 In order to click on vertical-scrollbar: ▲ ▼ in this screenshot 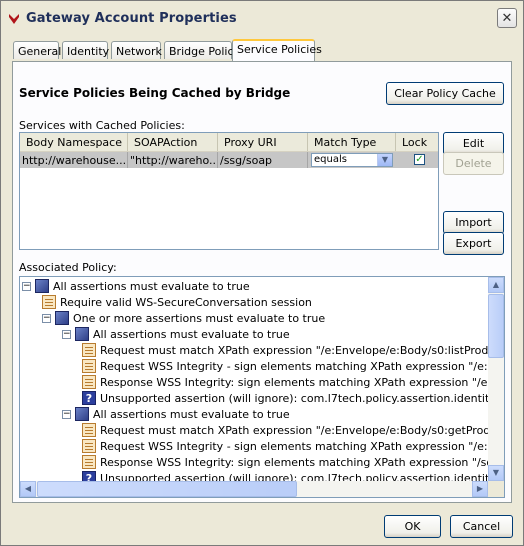, I will do `click(496, 379)`.